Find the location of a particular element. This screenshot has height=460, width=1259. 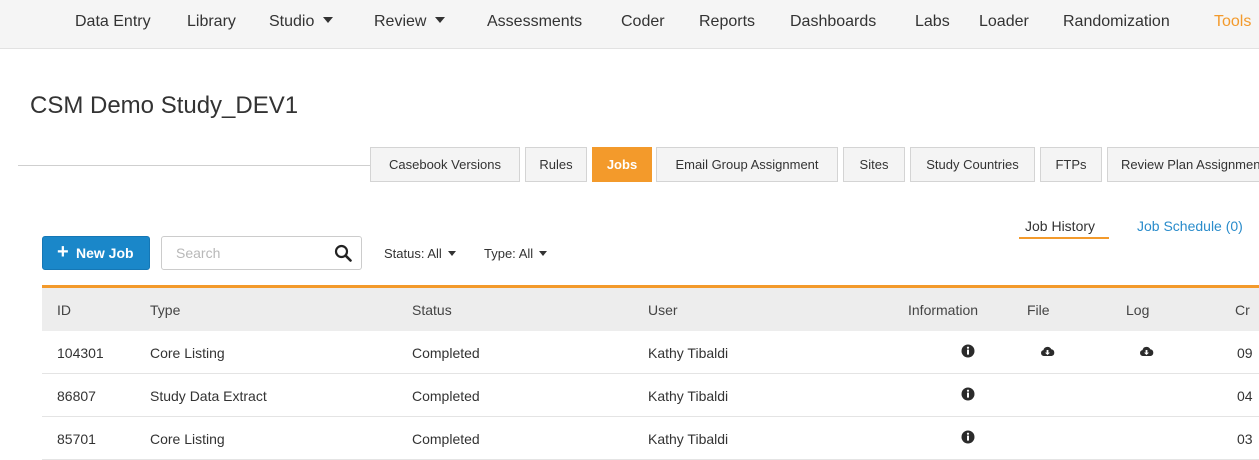

nav-studio-label: Studio is located at coordinates (292, 21).